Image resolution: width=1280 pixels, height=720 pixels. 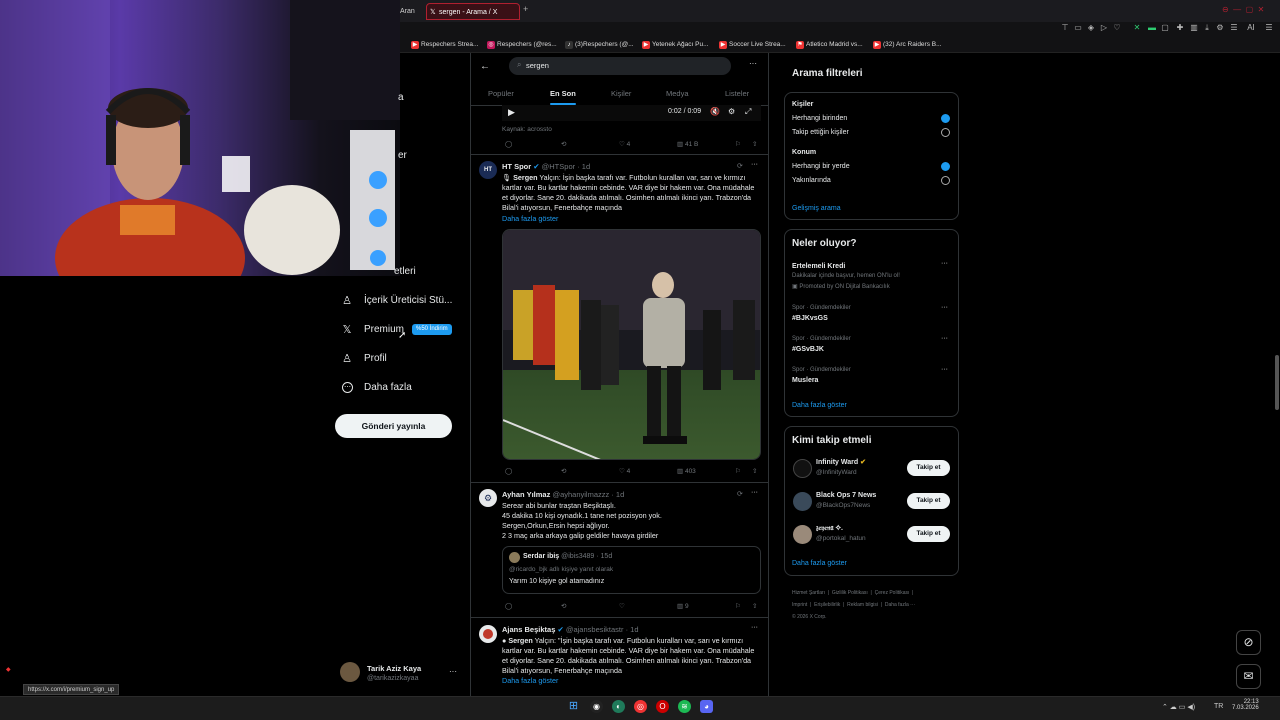 I want to click on filter-following-radio, so click(x=945, y=132).